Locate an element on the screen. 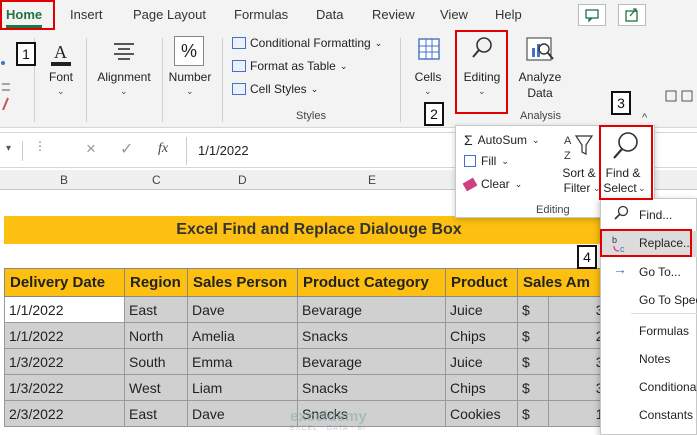  cell-region: North is located at coordinates (156, 335).